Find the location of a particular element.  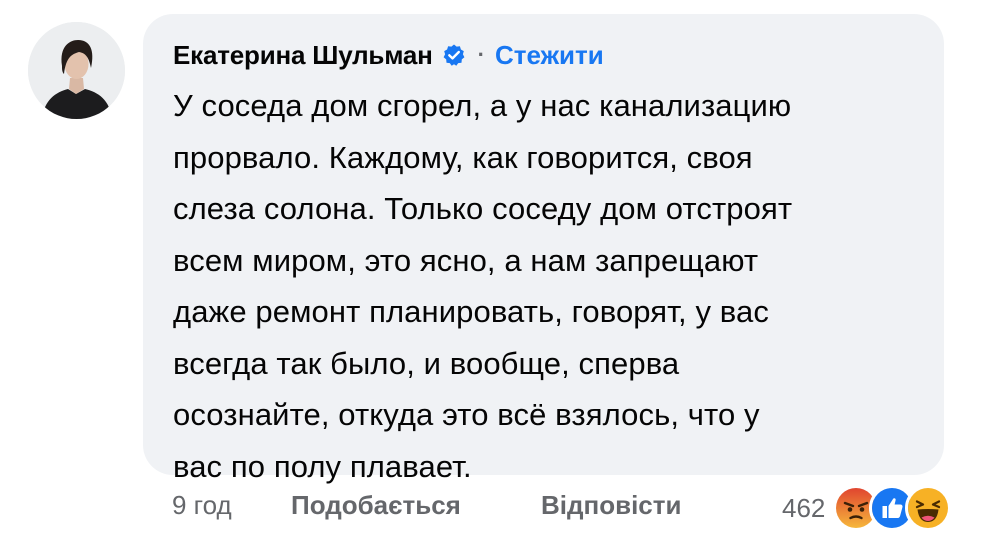

author-avatar is located at coordinates (76, 70).